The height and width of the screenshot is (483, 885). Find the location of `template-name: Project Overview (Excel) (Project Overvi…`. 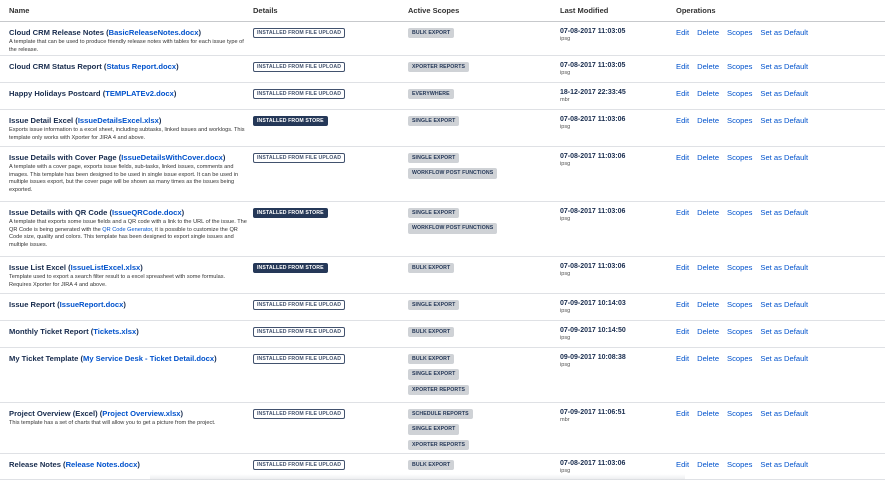

template-name: Project Overview (Excel) (Project Overvi… is located at coordinates (96, 413).